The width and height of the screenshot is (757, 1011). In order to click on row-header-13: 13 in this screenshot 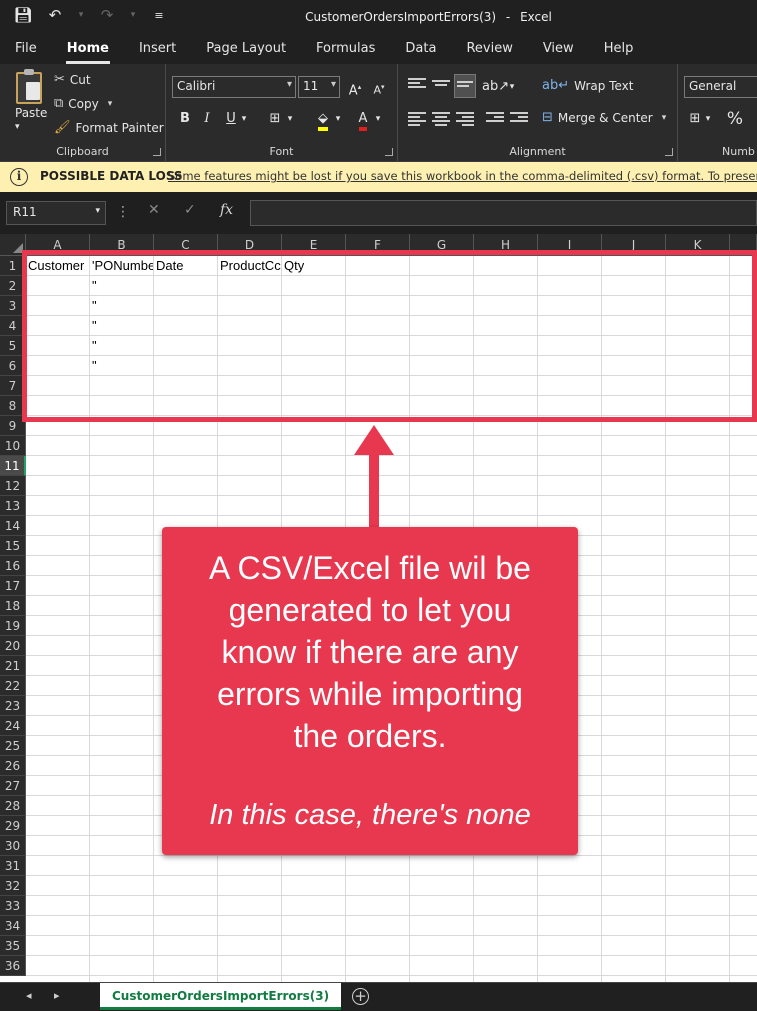, I will do `click(13, 506)`.